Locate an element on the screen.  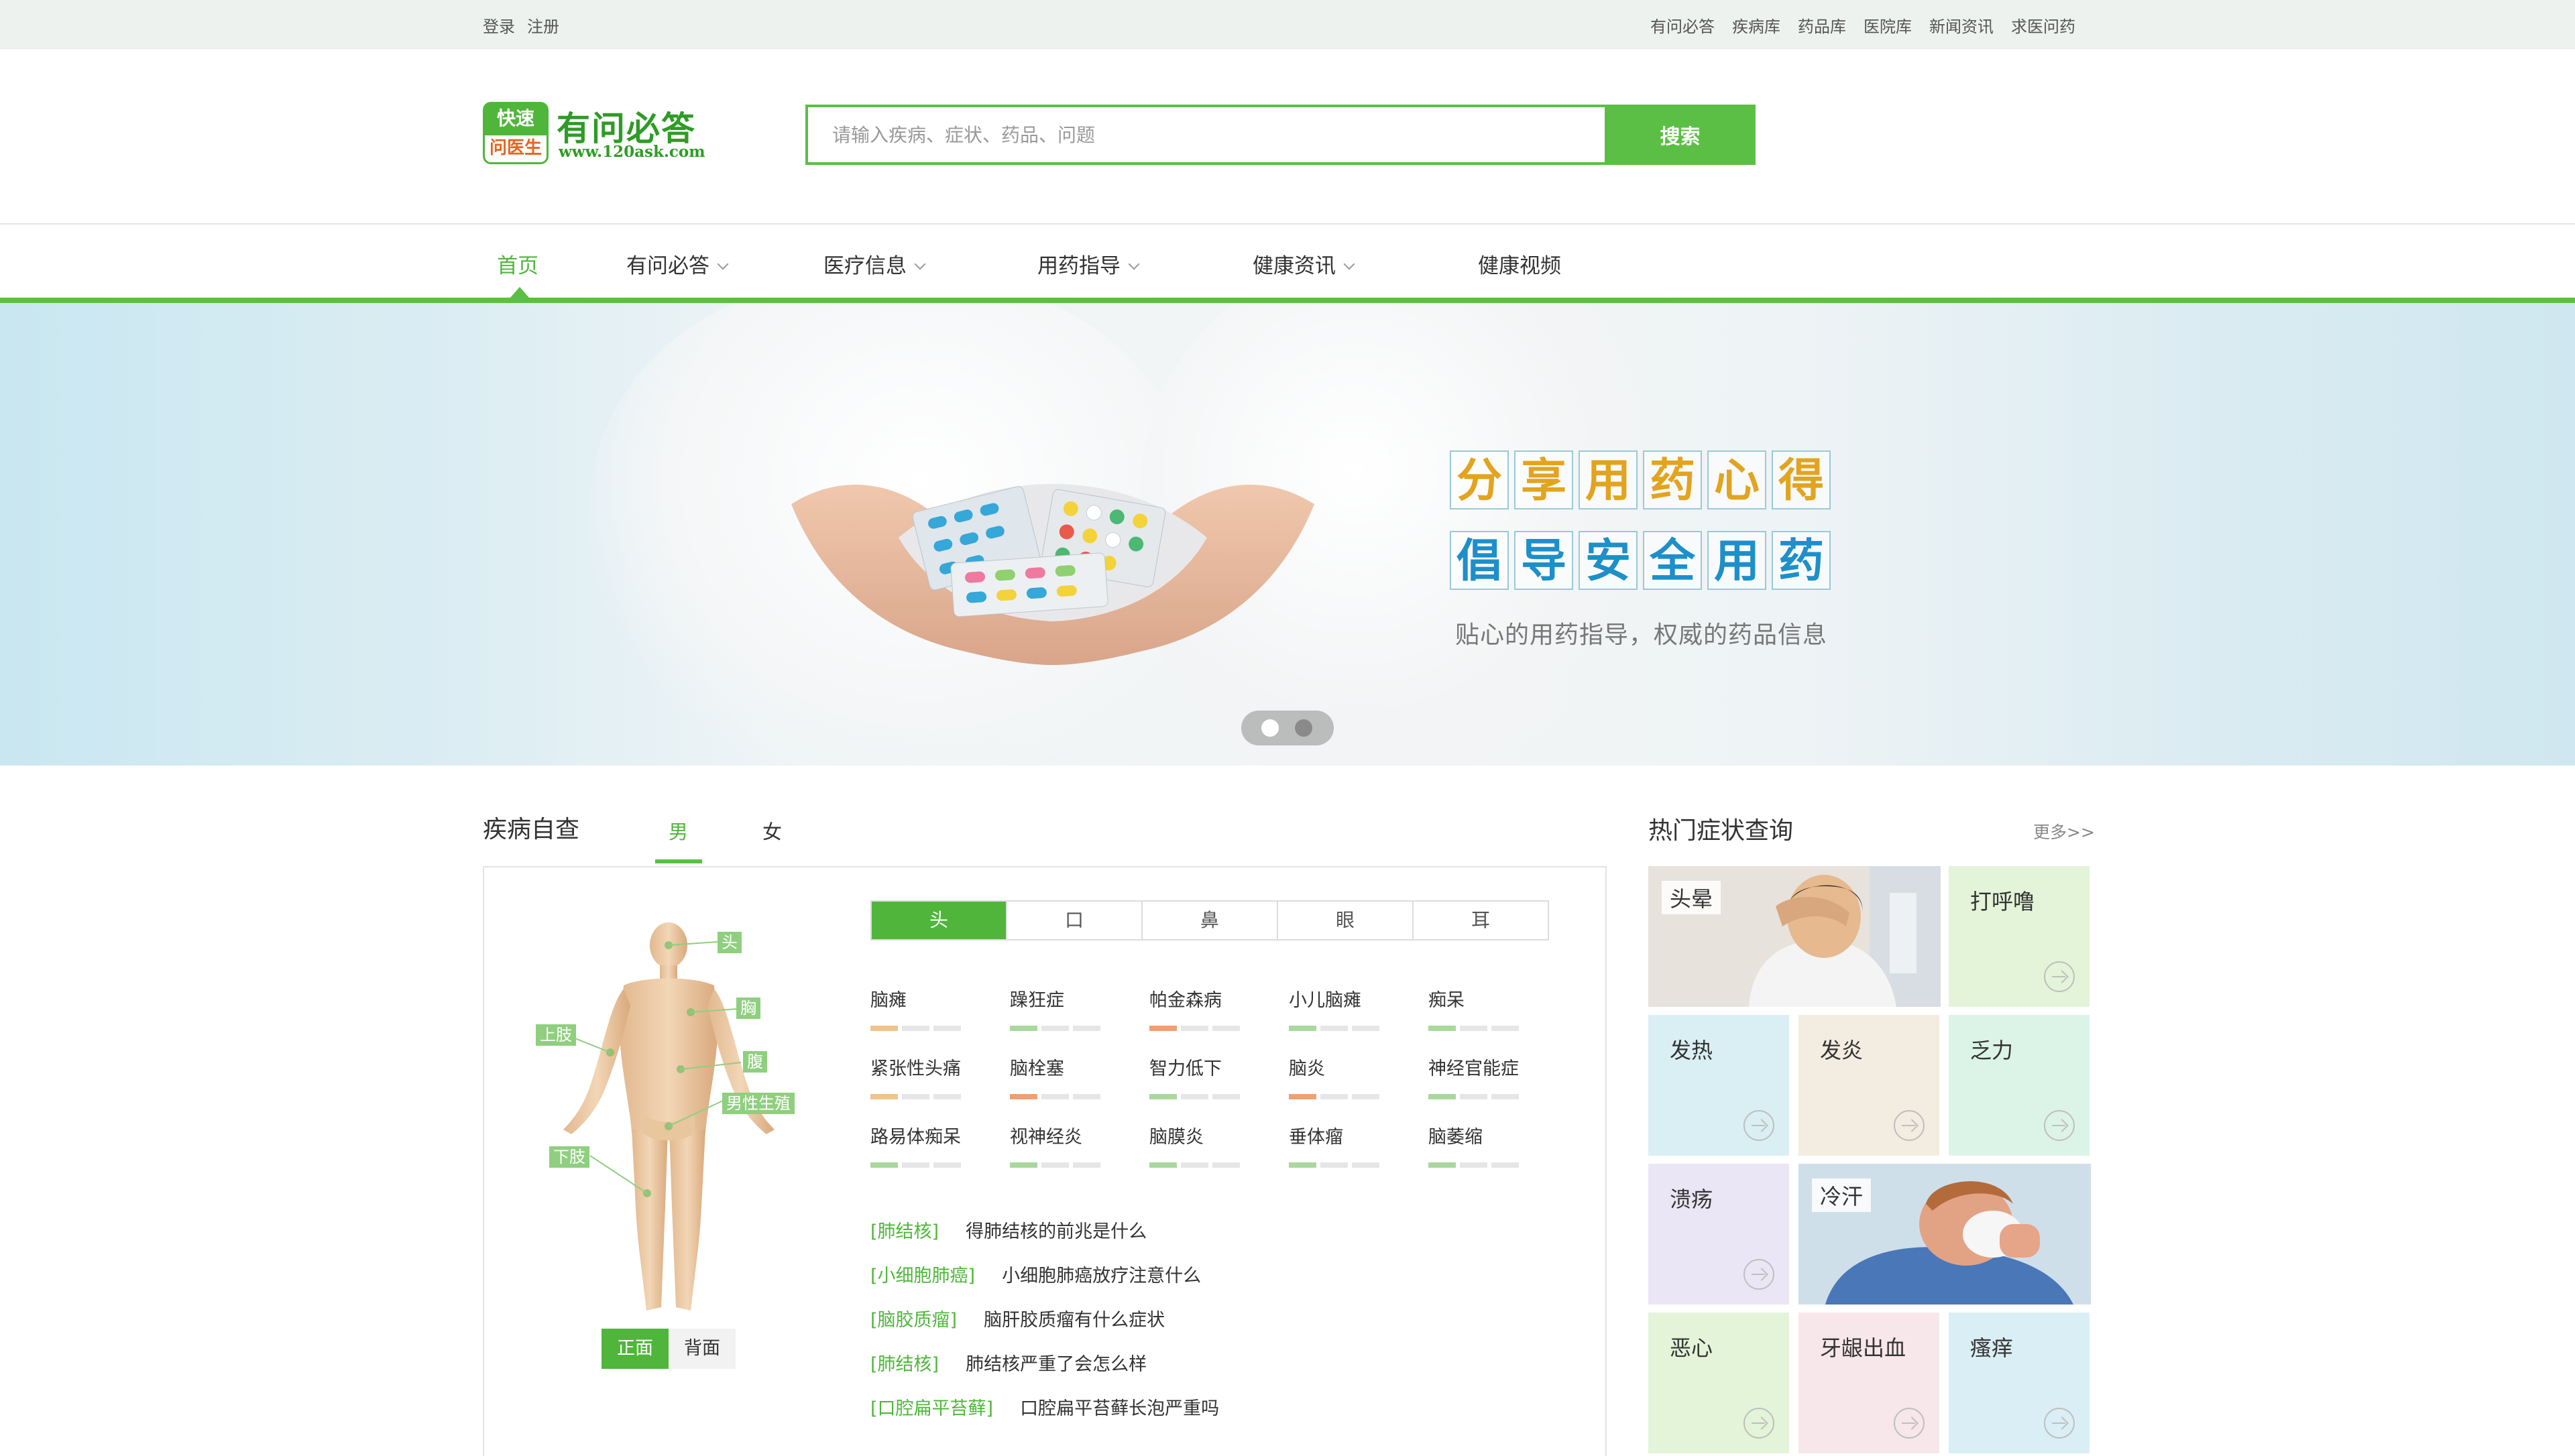
body-label-lower-limb: 下肢 is located at coordinates (569, 1157).